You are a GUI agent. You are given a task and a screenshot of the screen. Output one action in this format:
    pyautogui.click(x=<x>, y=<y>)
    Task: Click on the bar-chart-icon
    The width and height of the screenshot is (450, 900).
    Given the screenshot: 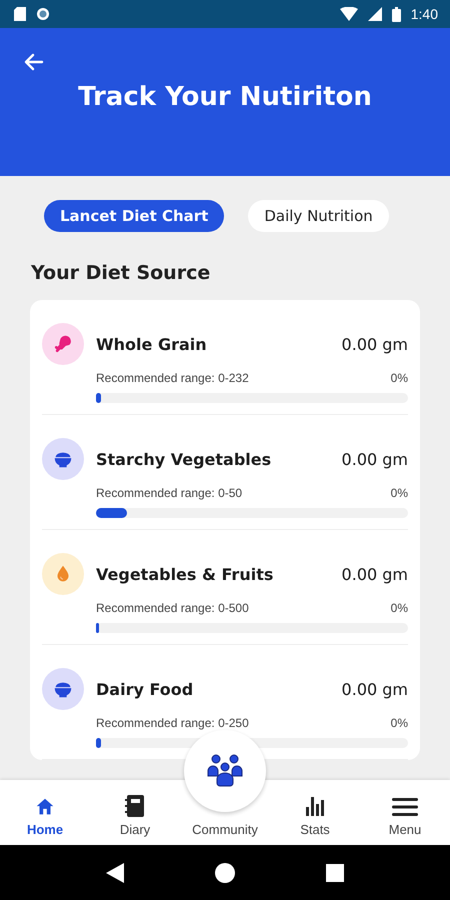 What is the action you would take?
    pyautogui.click(x=315, y=806)
    